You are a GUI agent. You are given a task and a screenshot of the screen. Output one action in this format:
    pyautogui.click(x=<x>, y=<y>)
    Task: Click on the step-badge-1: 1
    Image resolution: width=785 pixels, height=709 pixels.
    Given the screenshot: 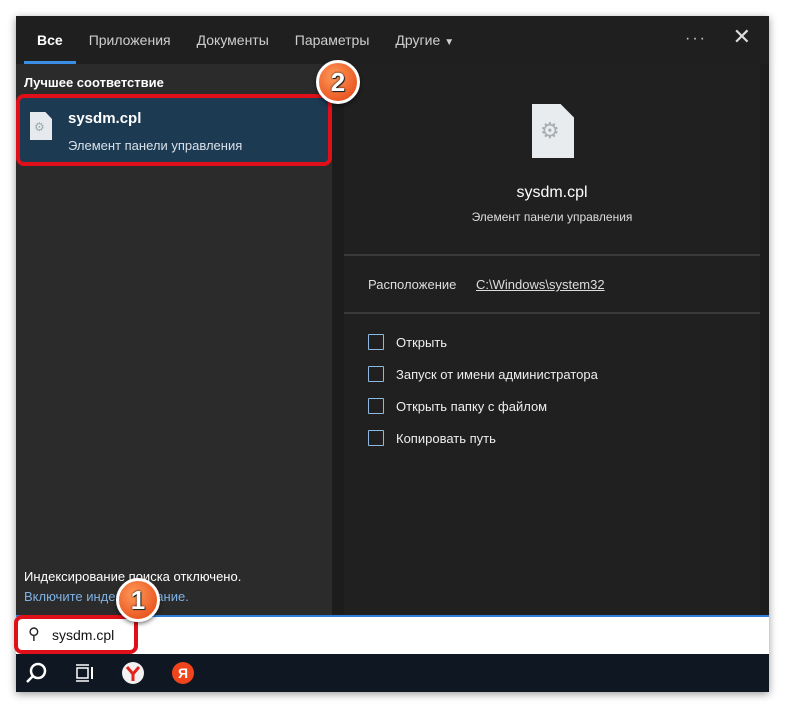 What is the action you would take?
    pyautogui.click(x=138, y=600)
    